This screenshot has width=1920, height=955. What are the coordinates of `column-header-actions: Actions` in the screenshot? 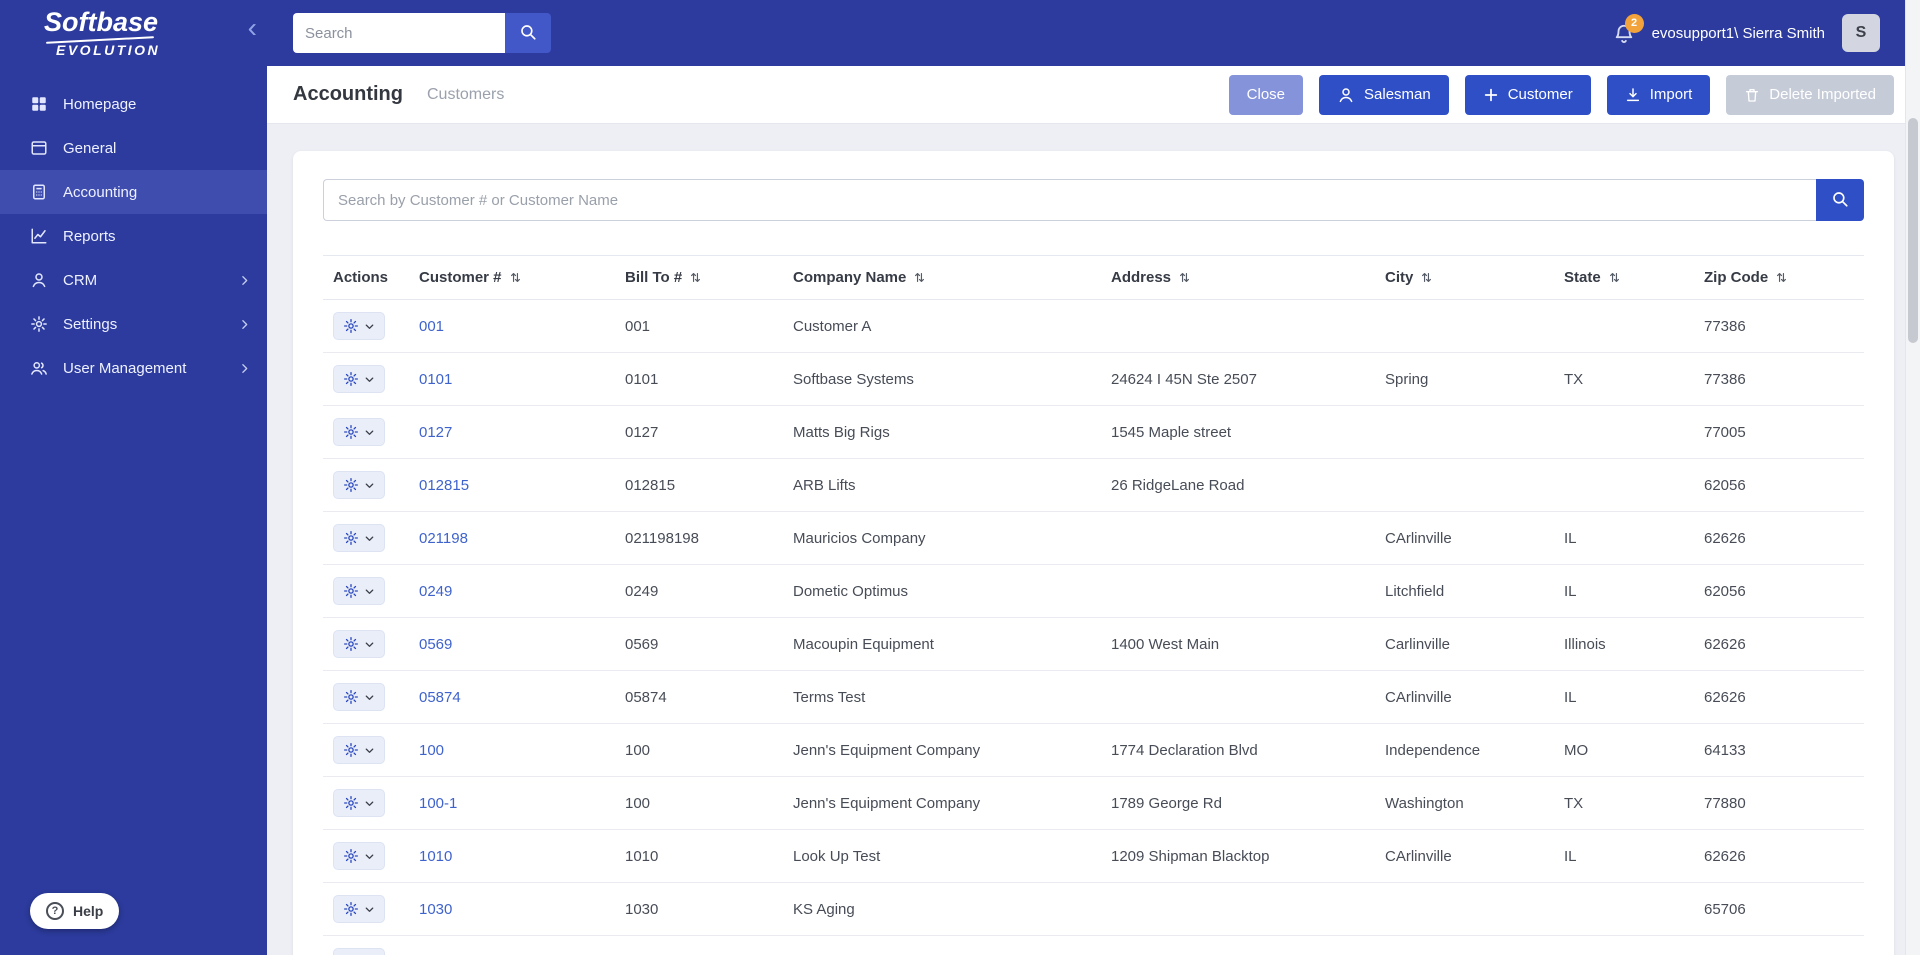 It's located at (366, 277).